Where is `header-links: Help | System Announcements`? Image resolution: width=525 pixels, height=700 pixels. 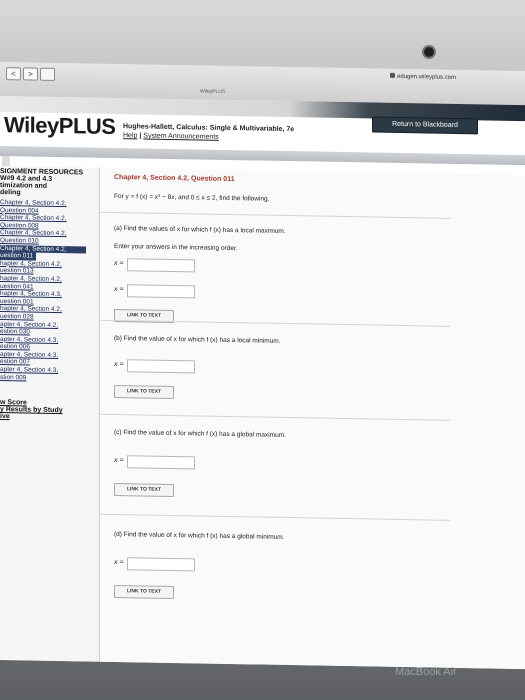
header-links: Help | System Announcements is located at coordinates (171, 136).